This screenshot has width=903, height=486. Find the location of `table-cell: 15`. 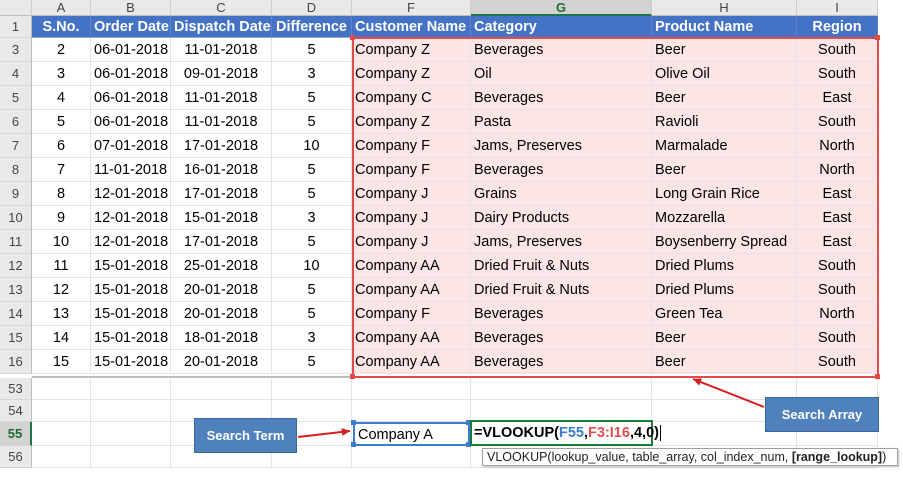

table-cell: 15 is located at coordinates (61, 362).